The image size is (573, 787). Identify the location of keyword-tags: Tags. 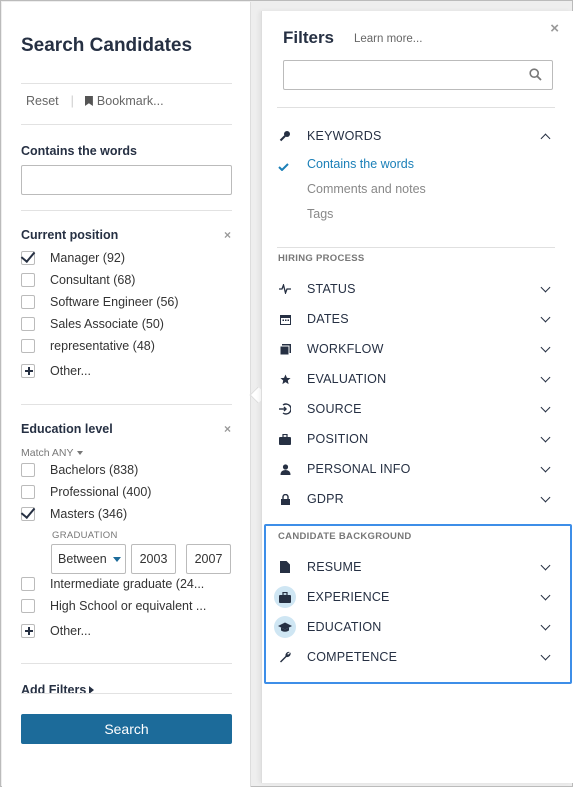
(320, 214).